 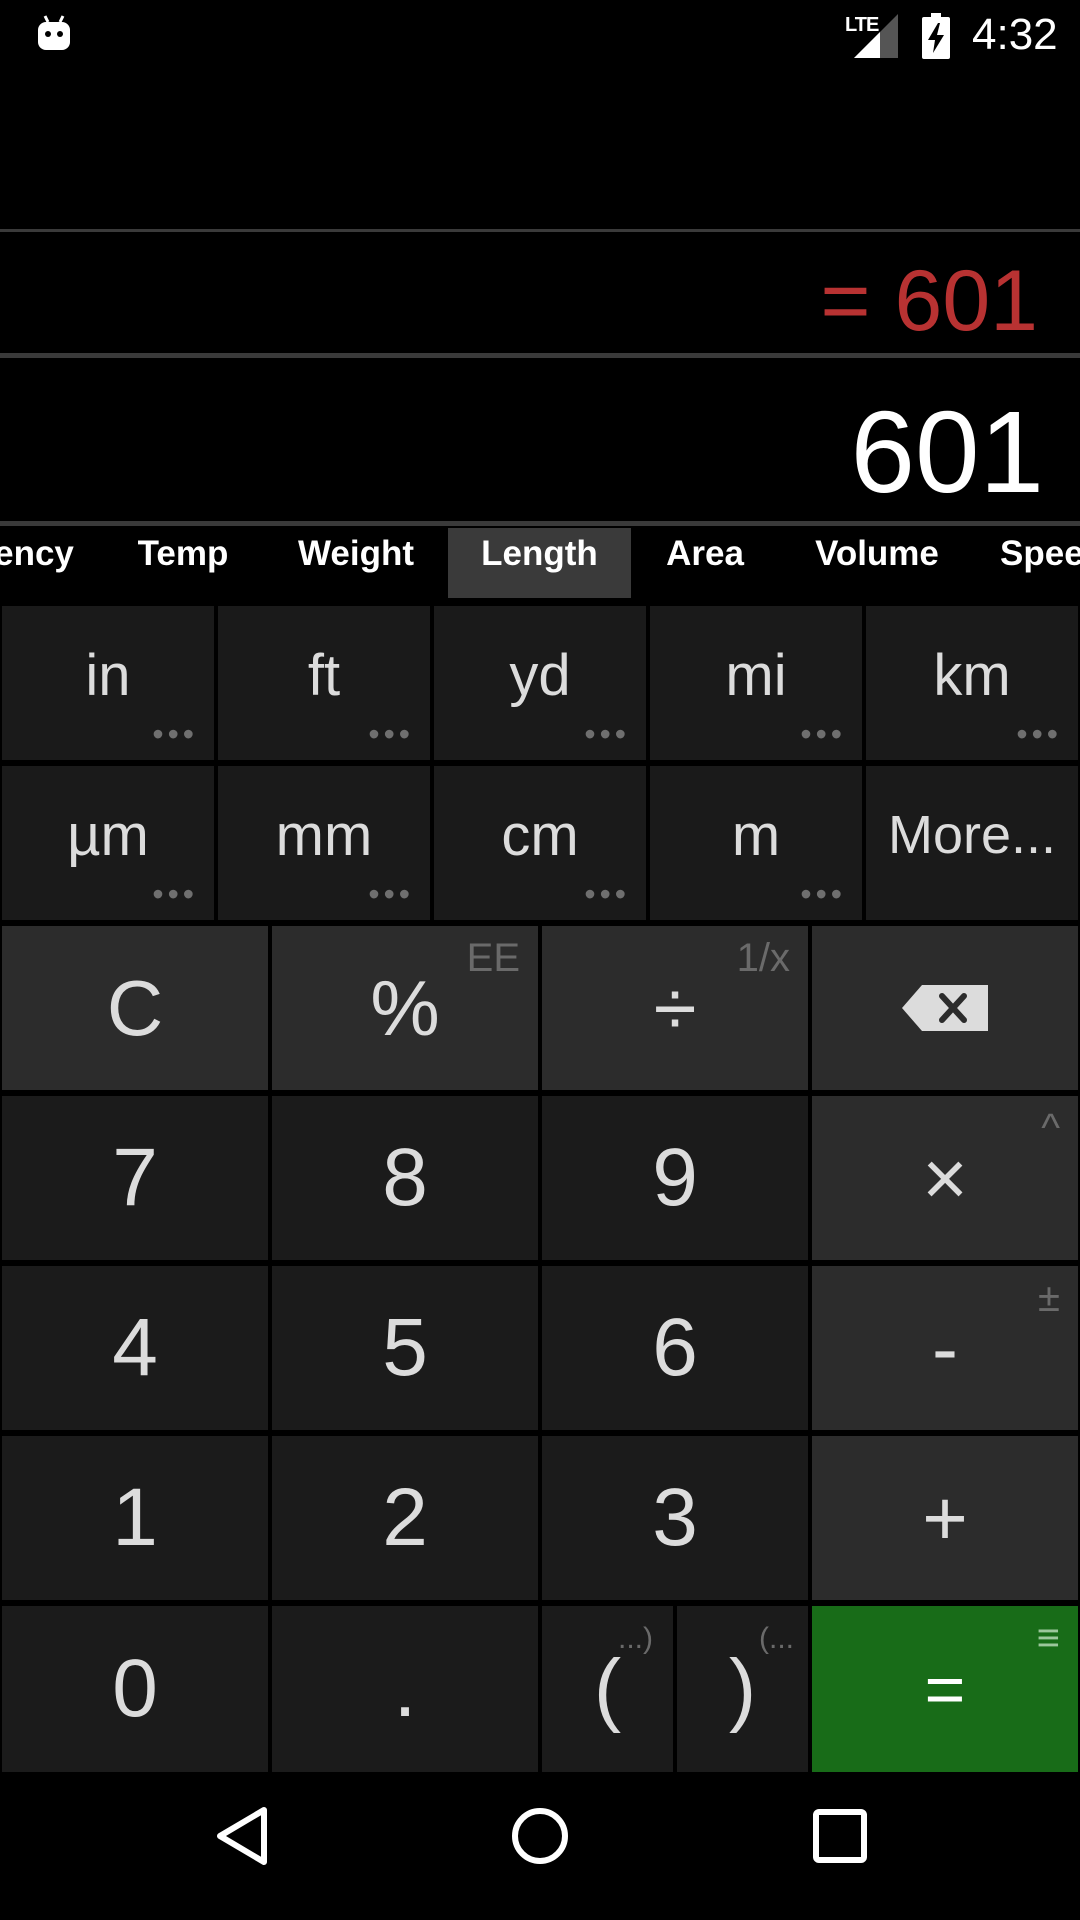 I want to click on unit-key-km: km •••, so click(x=972, y=683).